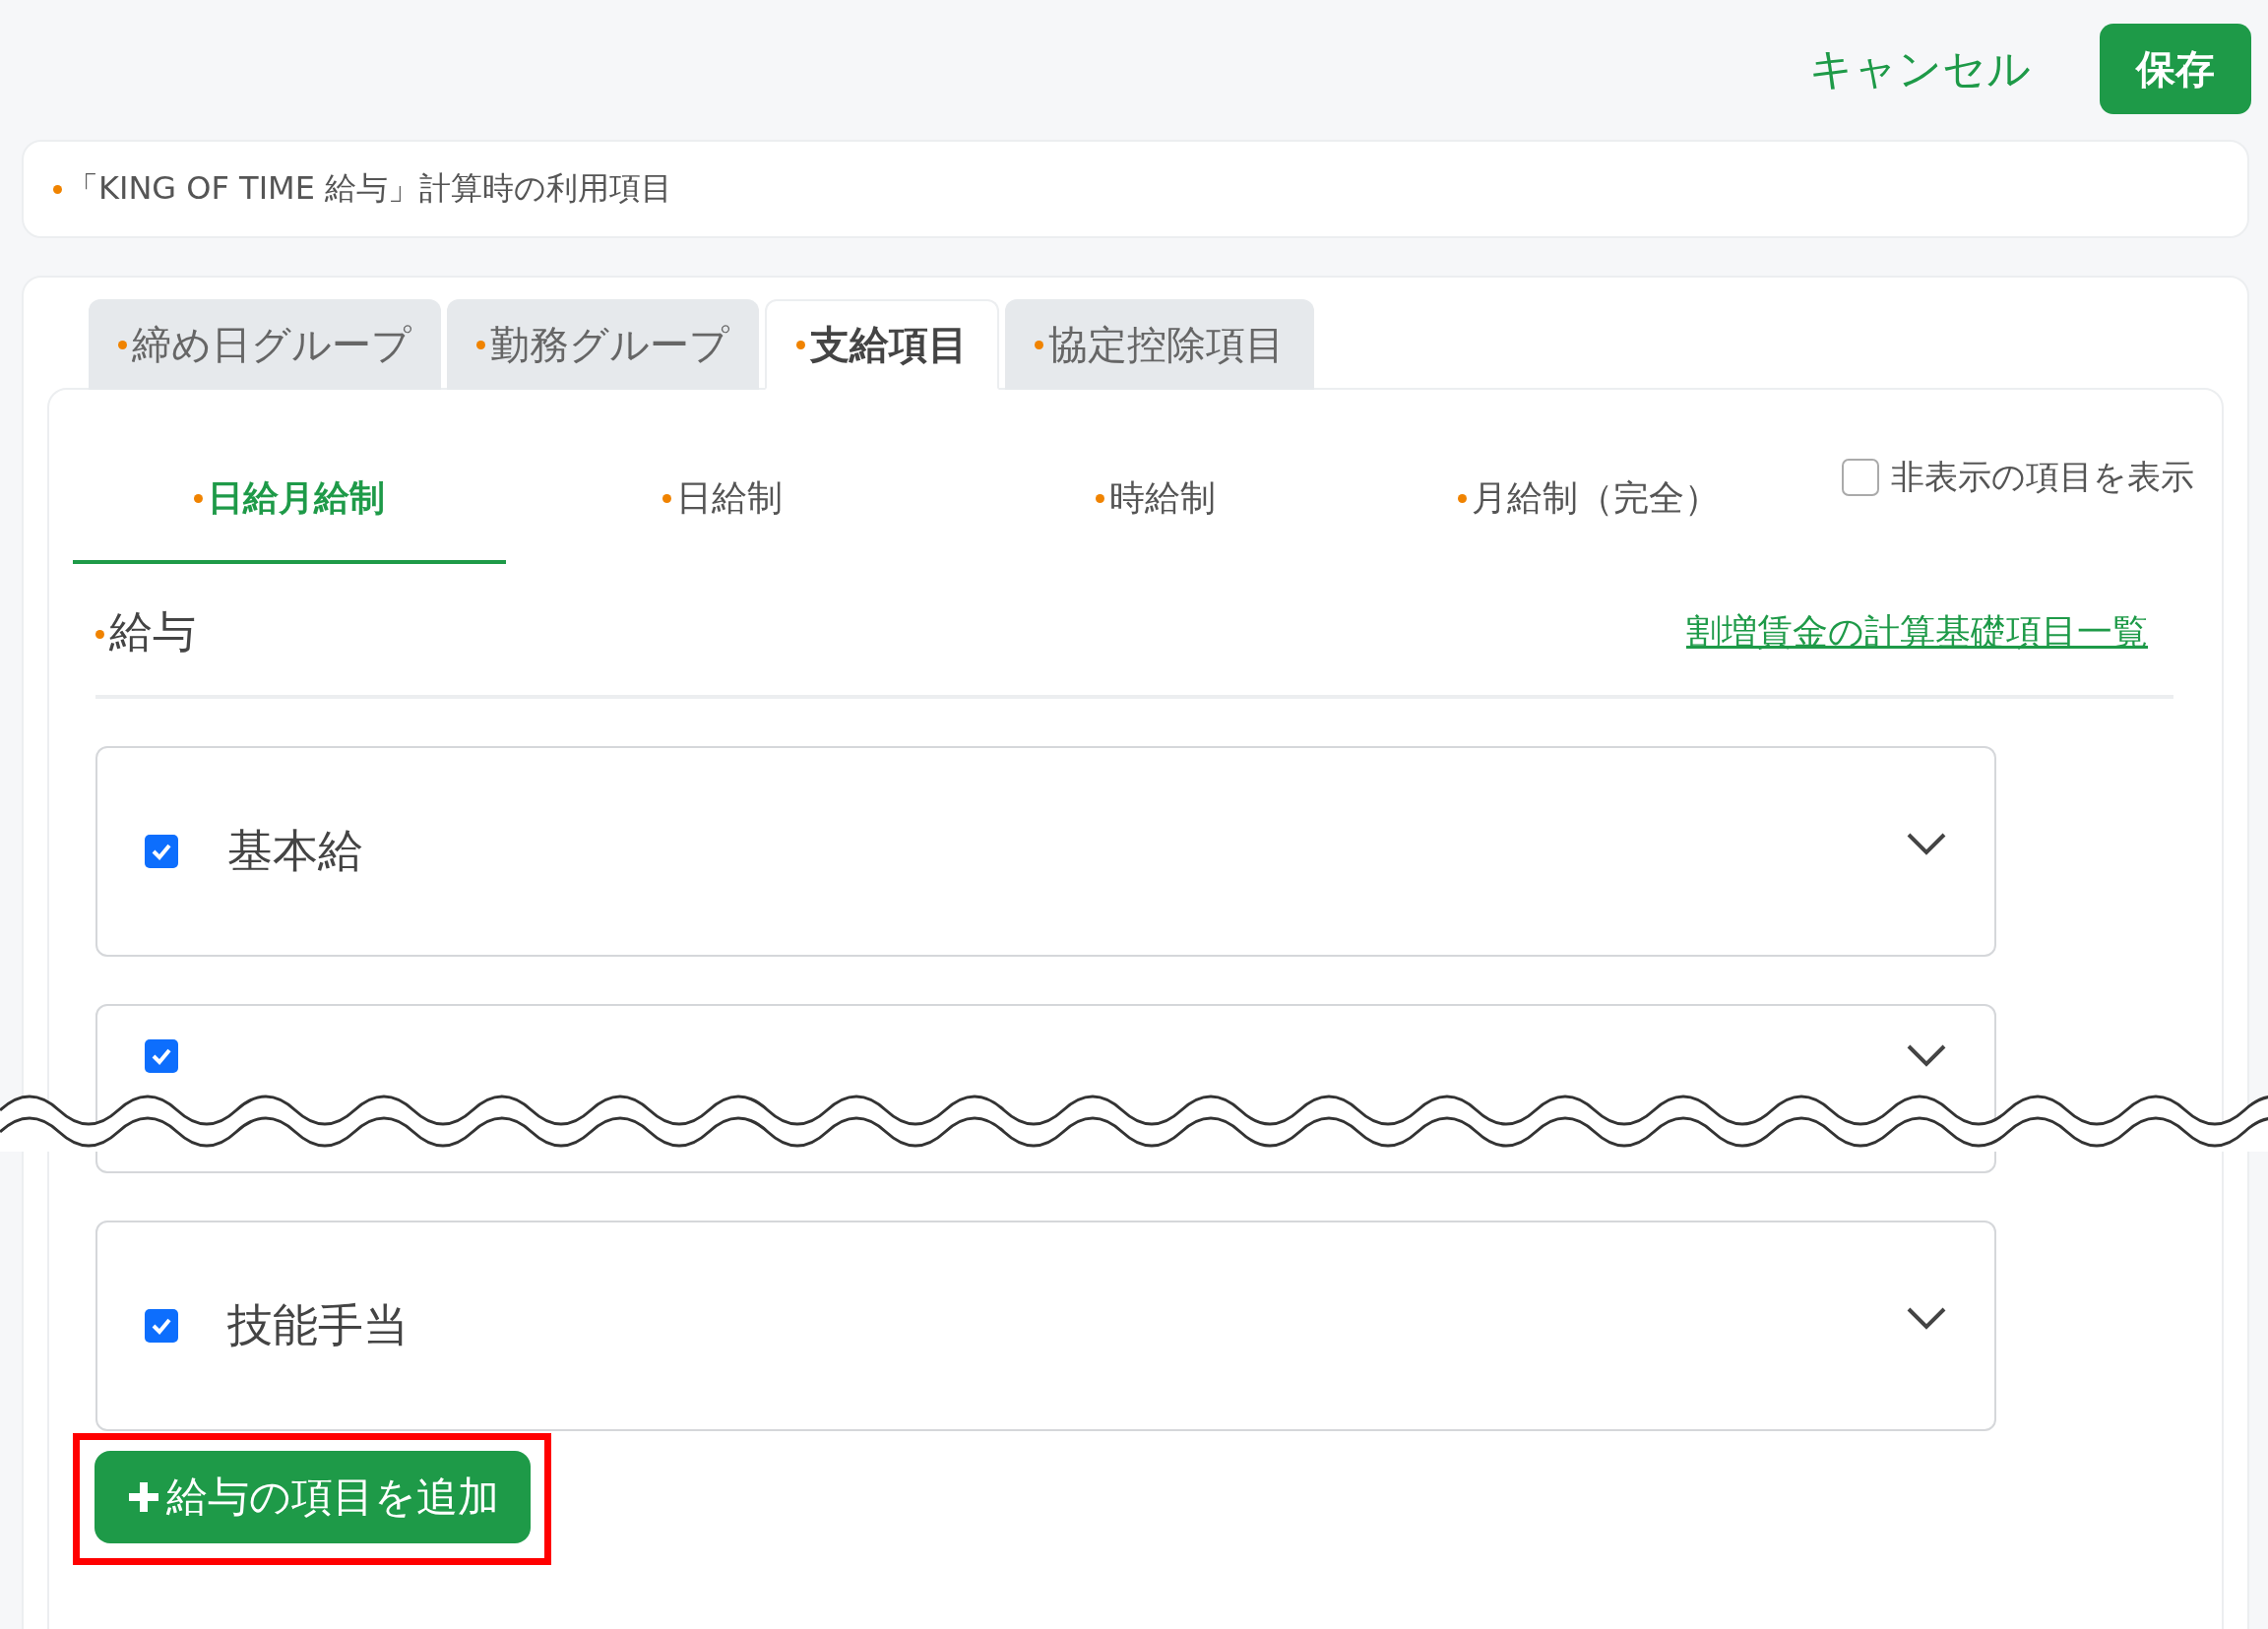  What do you see at coordinates (1920, 68) in the screenshot?
I see `cancel-button: キャンセル` at bounding box center [1920, 68].